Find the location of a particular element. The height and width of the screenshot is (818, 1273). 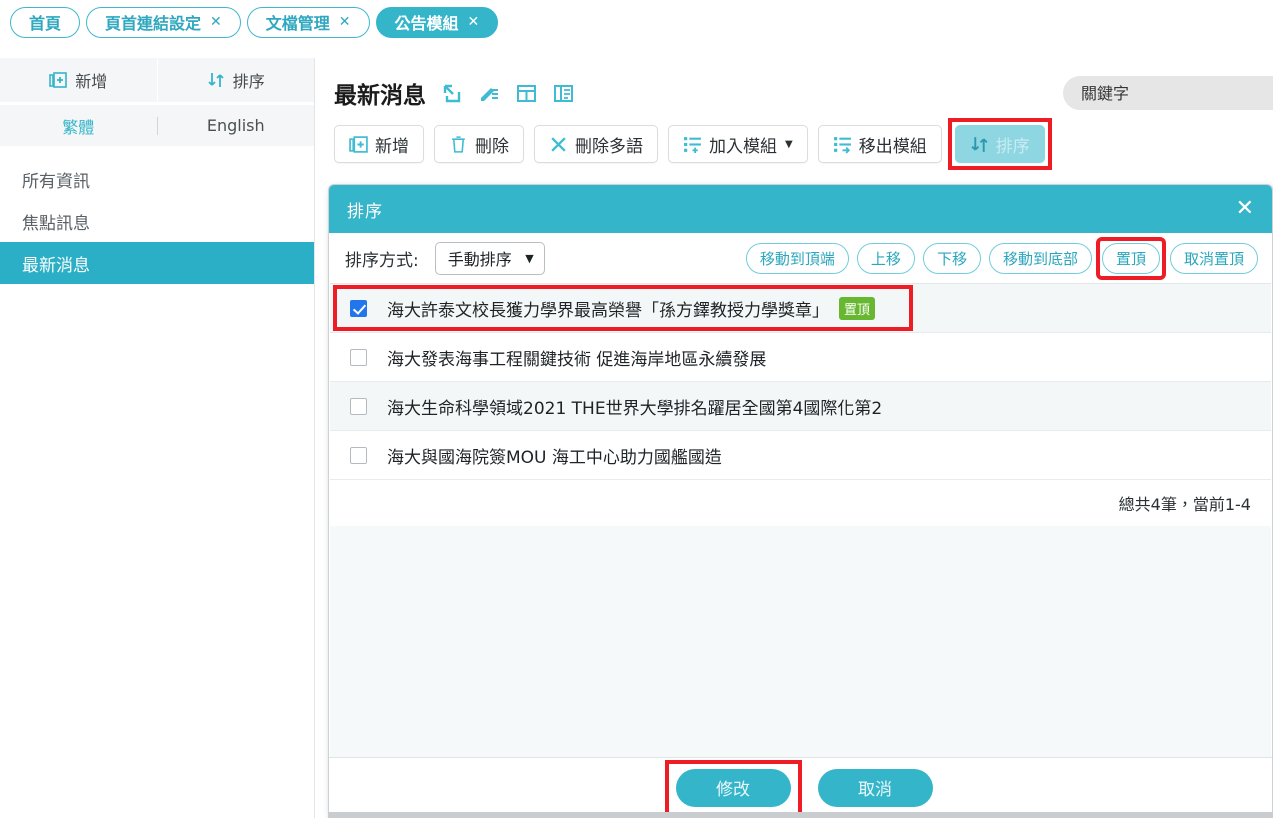

toolbar-button-label: 移出模組 is located at coordinates (892, 146).